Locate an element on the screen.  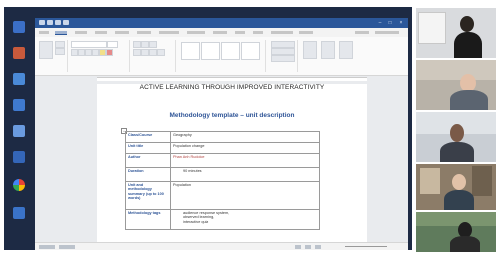
redo-icon is located at coordinates (66, 22).